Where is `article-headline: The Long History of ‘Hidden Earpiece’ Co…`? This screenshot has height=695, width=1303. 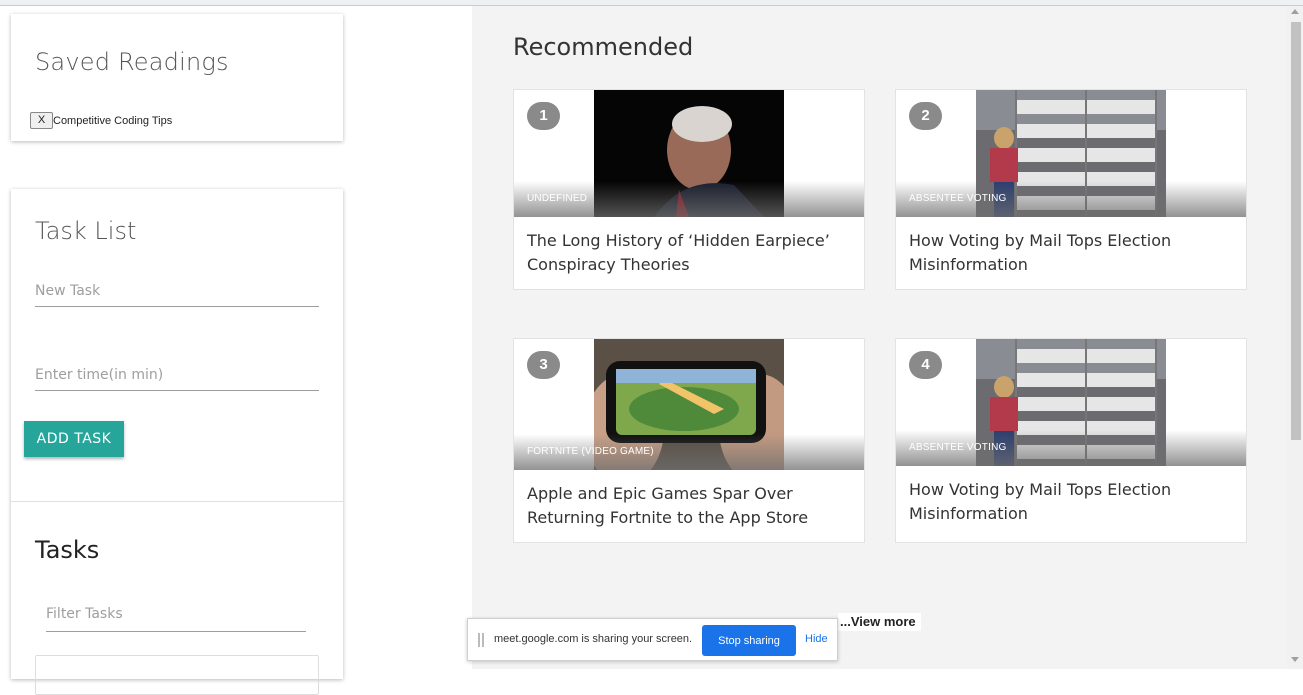
article-headline: The Long History of ‘Hidden Earpiece’ Co… is located at coordinates (687, 253).